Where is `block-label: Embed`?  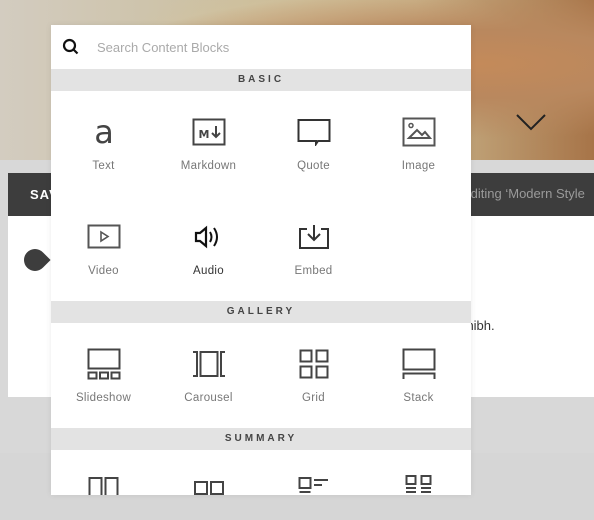 block-label: Embed is located at coordinates (313, 271).